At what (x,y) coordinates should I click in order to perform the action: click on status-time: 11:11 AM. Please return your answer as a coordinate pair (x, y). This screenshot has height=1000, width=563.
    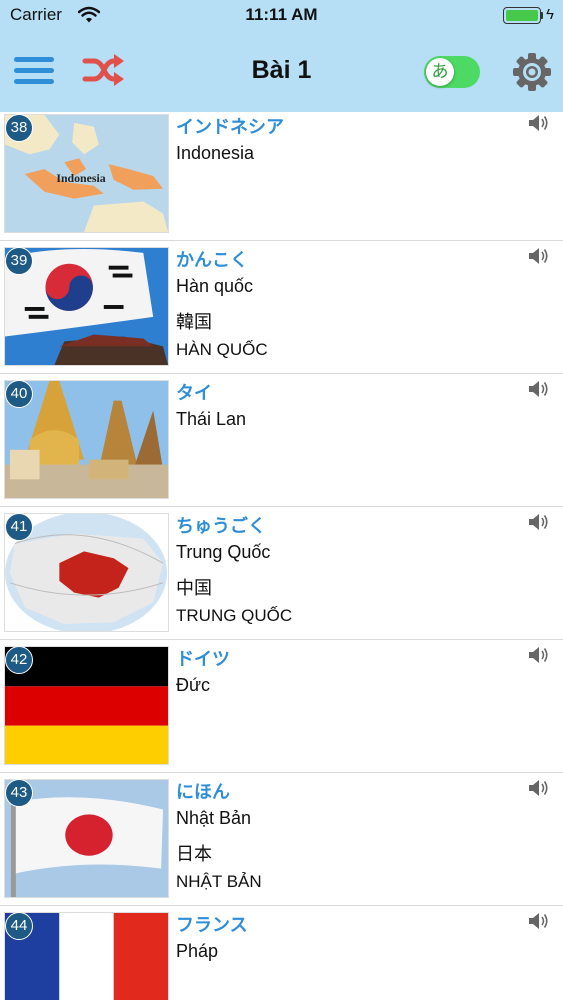
    Looking at the image, I should click on (281, 14).